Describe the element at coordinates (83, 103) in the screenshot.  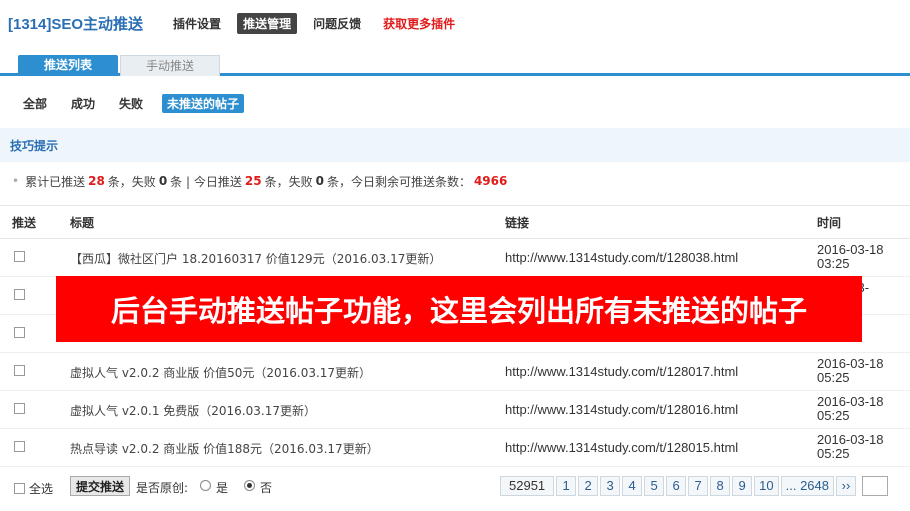
I see `filter-success: 成功` at that location.